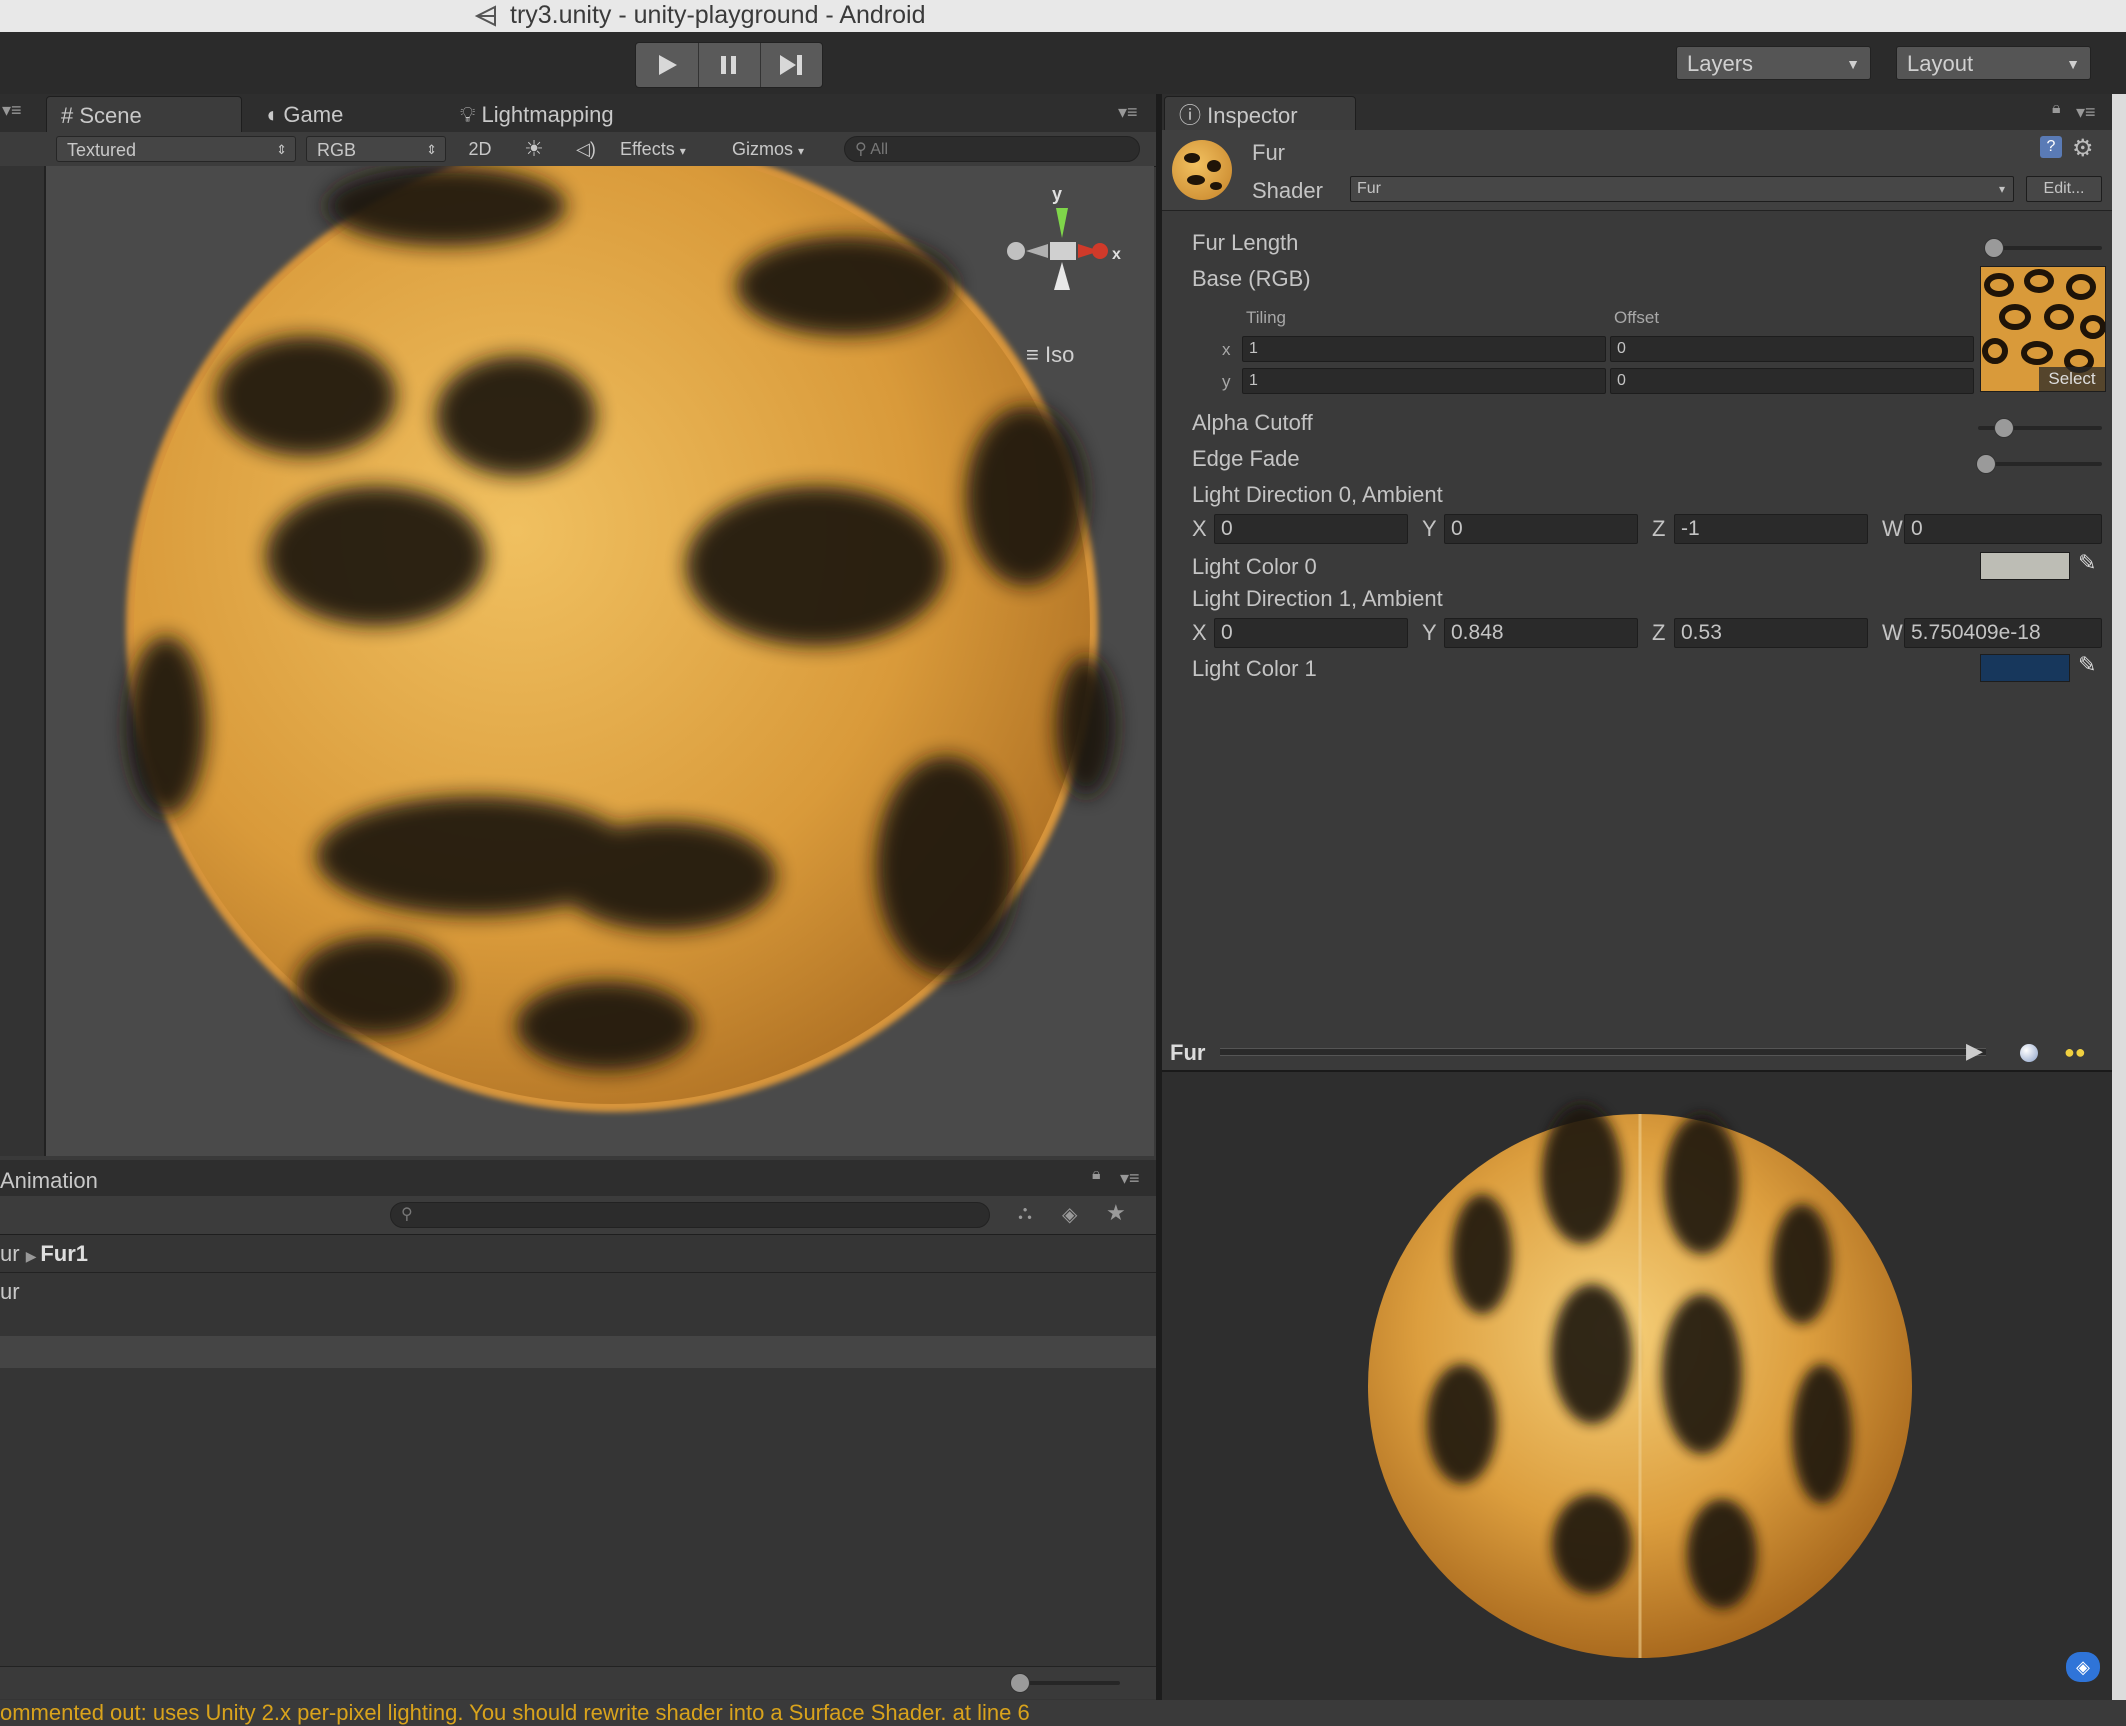  Describe the element at coordinates (578, 1292) in the screenshot. I see `list-item: ur` at that location.